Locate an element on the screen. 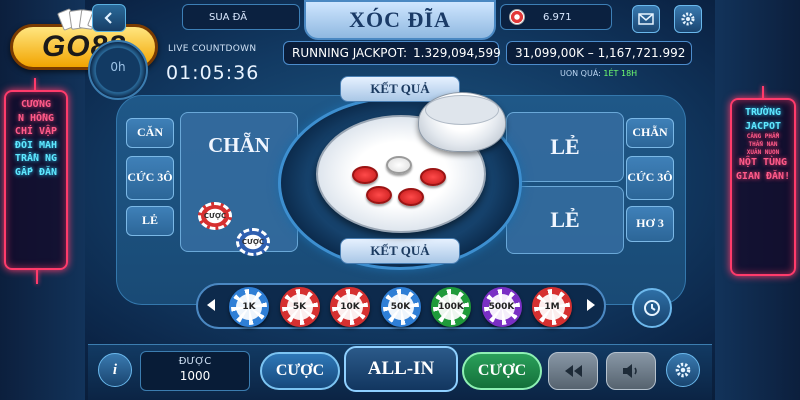 This screenshot has width=800, height=400. neon-line: JACPOT is located at coordinates (763, 126).